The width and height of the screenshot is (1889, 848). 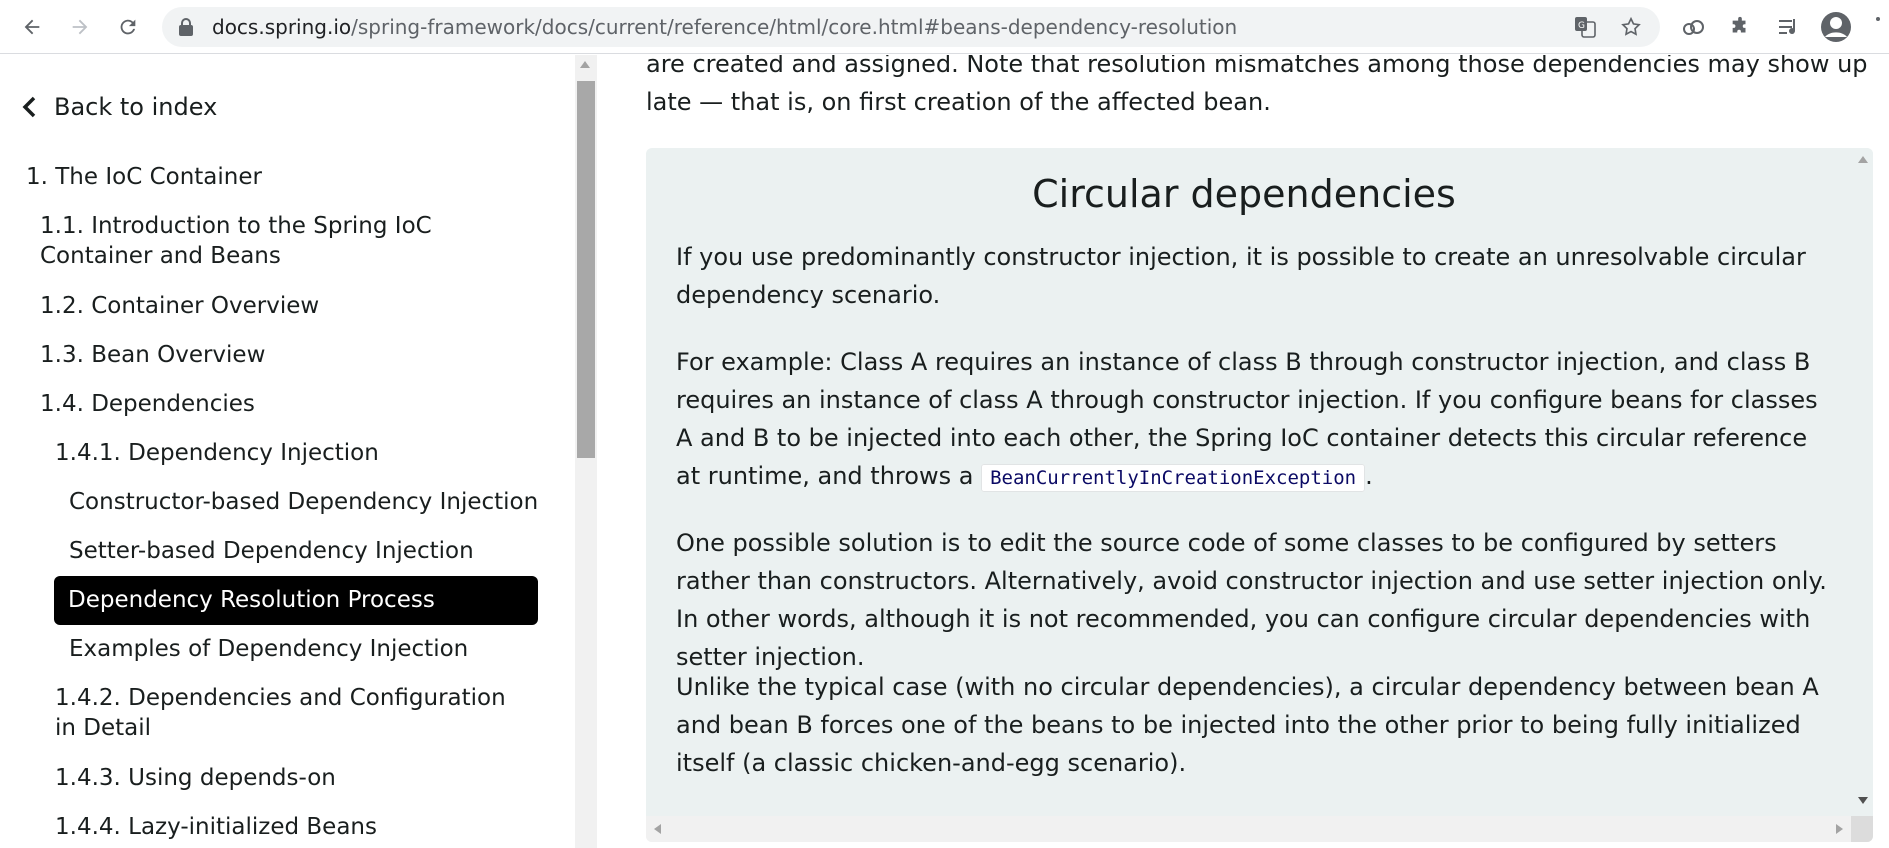 I want to click on toc-item-dependency-resolution-active: Dependency Resolution Process, so click(x=296, y=600).